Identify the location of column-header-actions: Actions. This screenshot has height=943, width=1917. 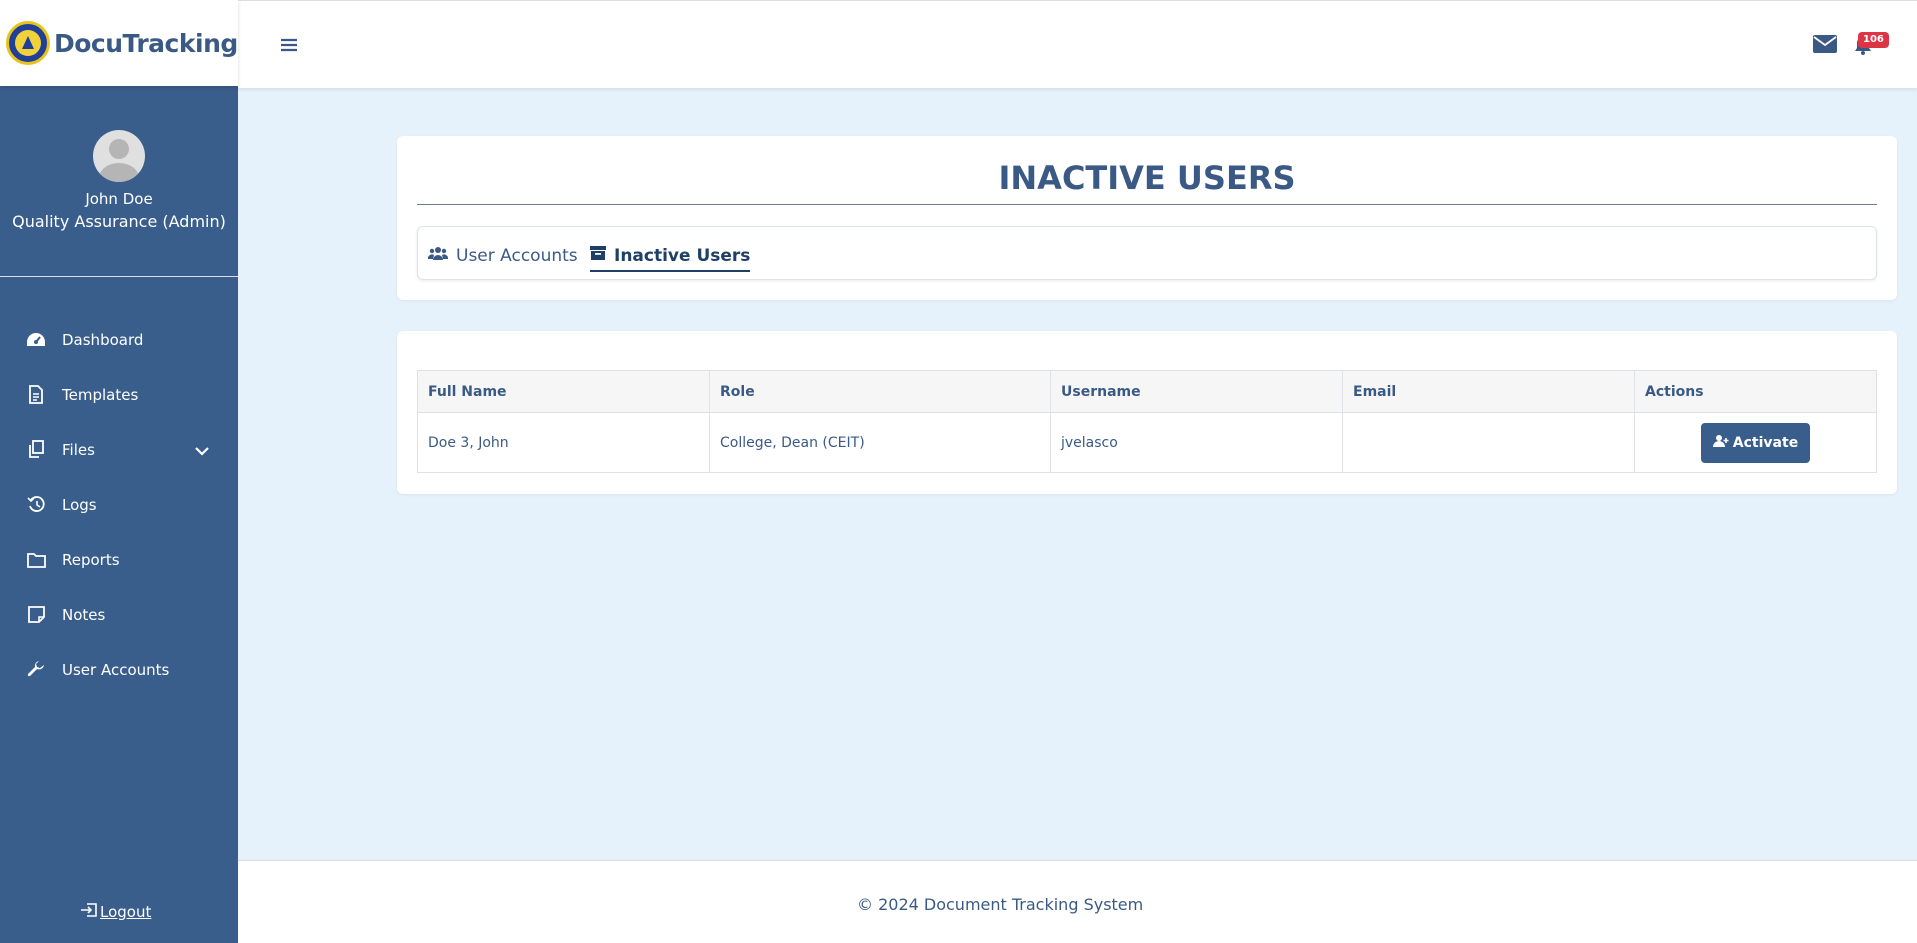
(1755, 391).